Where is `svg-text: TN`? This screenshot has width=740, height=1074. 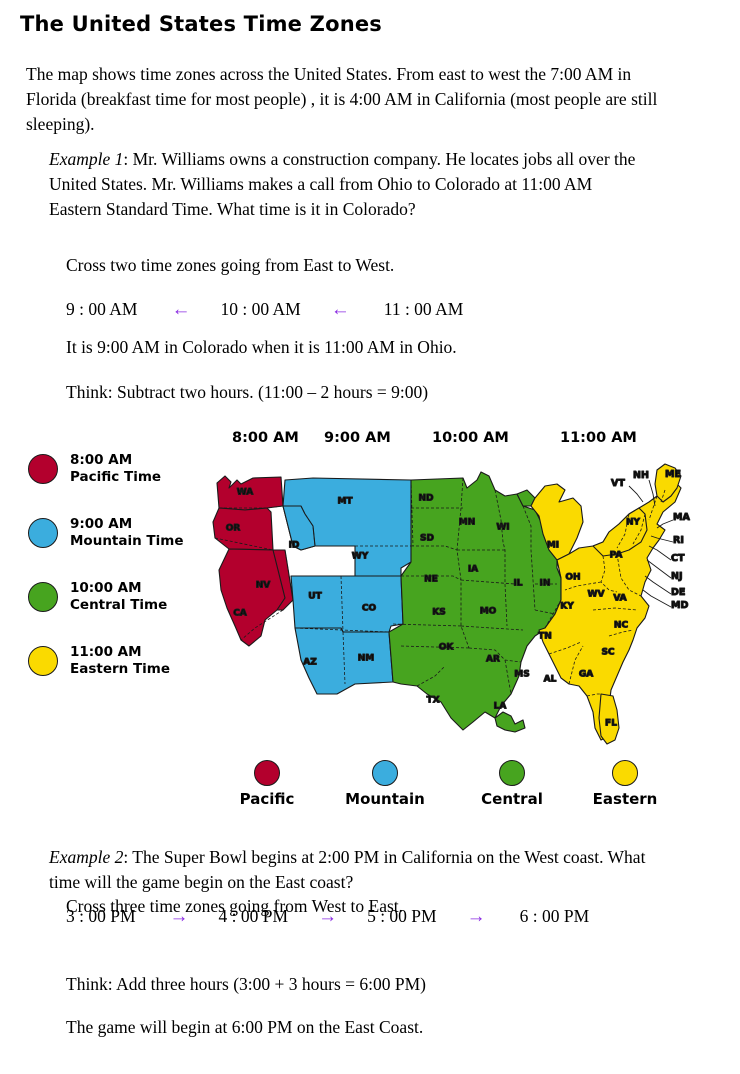
svg-text: TN is located at coordinates (545, 637).